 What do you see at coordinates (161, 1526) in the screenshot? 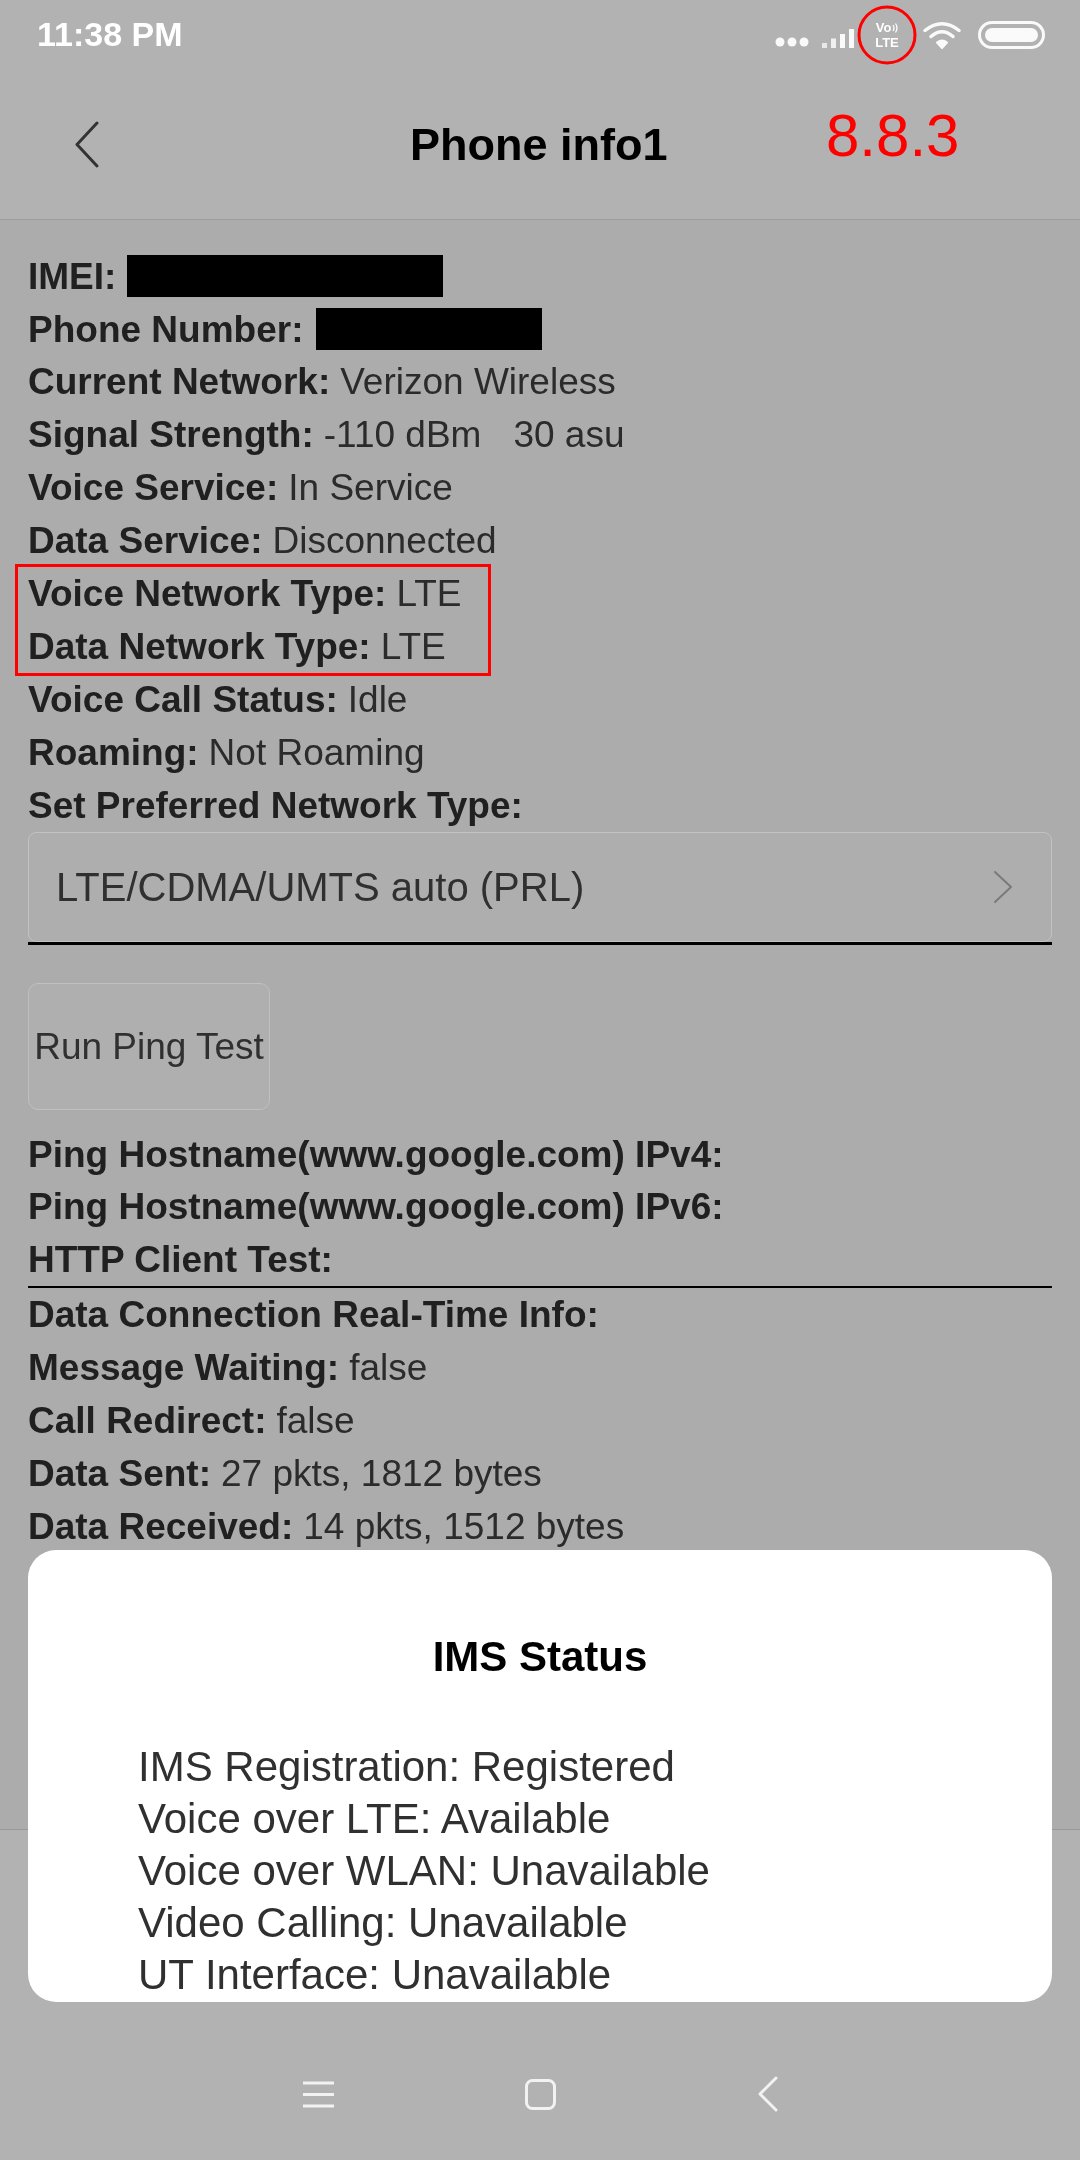
I see `field-label: Data Received:` at bounding box center [161, 1526].